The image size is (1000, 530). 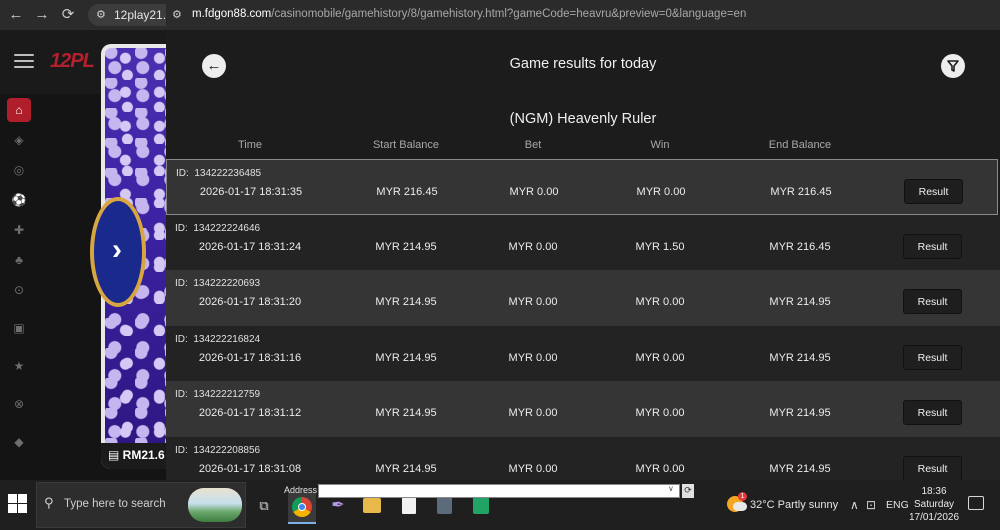 What do you see at coordinates (19, 230) in the screenshot?
I see `esports-icon: ✚` at bounding box center [19, 230].